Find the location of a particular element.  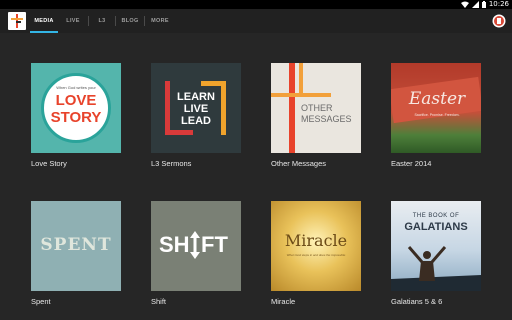

love-story-art-line2: LOVE is located at coordinates (76, 100).